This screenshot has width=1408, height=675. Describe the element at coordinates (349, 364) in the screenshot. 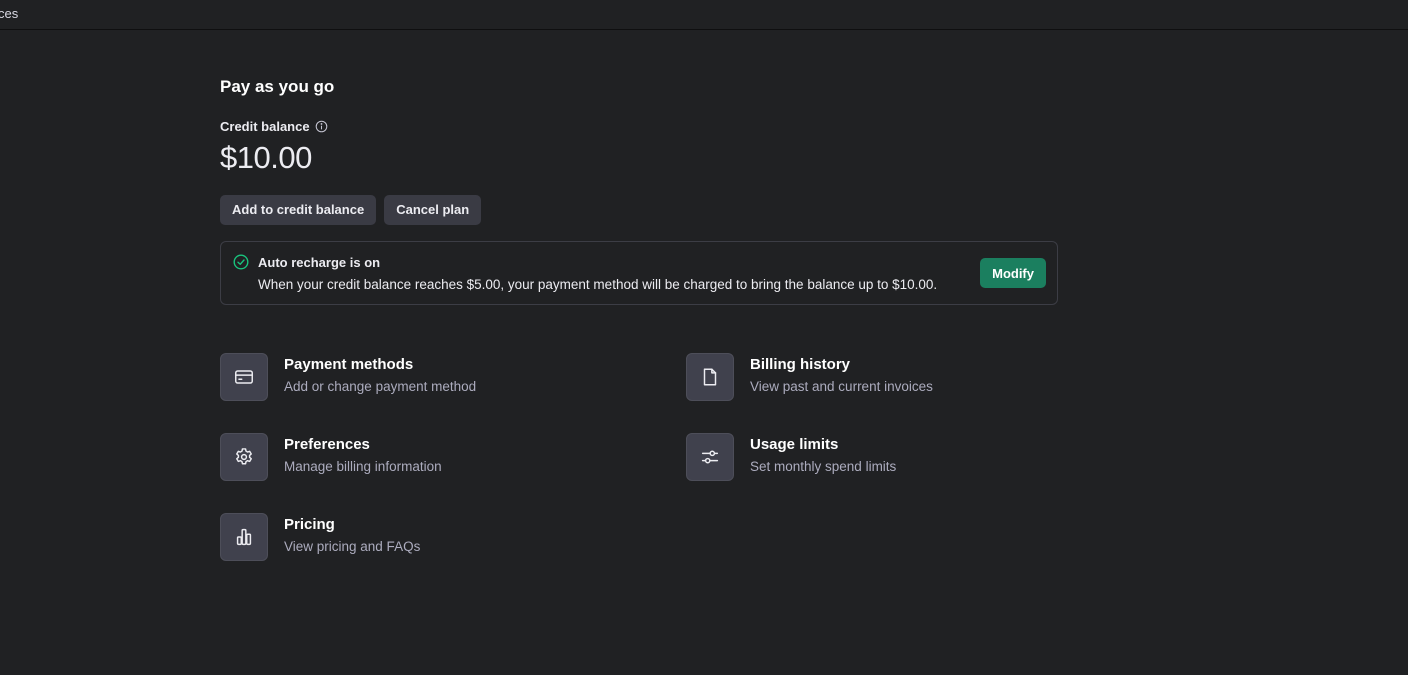

I see `card-title: Payment methods` at that location.